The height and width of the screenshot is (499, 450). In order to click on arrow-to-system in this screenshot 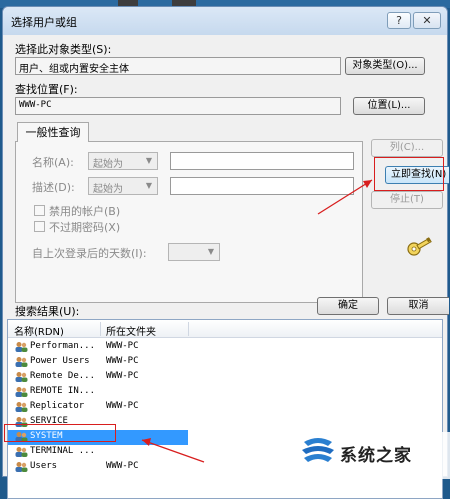, I will do `click(173, 451)`.